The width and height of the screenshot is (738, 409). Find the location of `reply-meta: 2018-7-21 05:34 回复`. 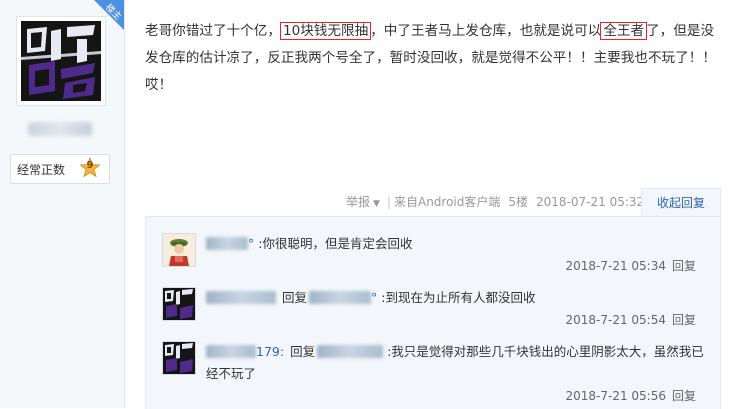

reply-meta: 2018-7-21 05:34 回复 is located at coordinates (630, 265).